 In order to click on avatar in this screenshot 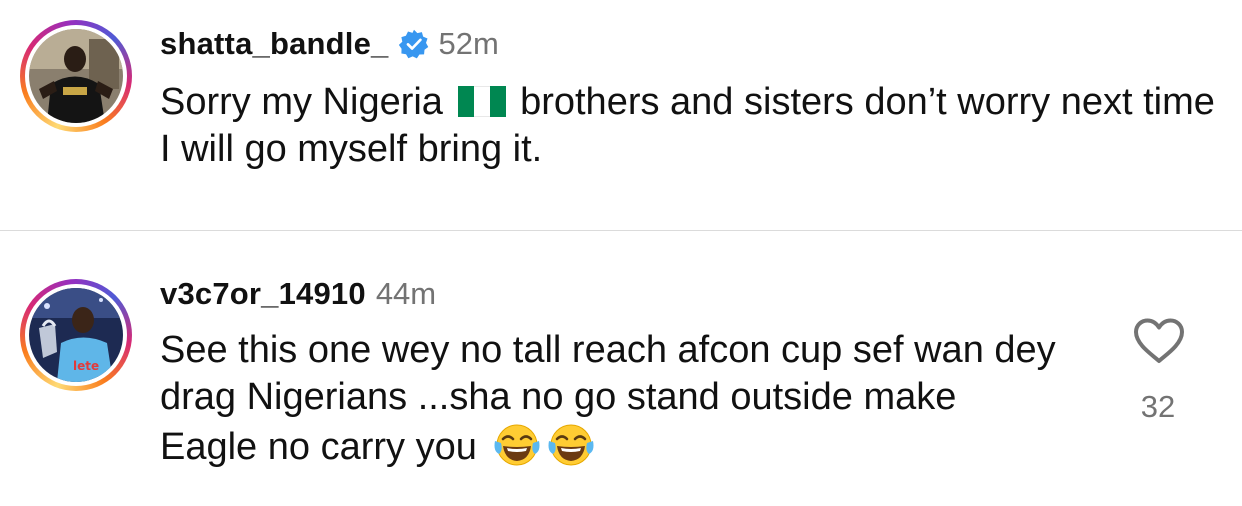, I will do `click(76, 76)`.